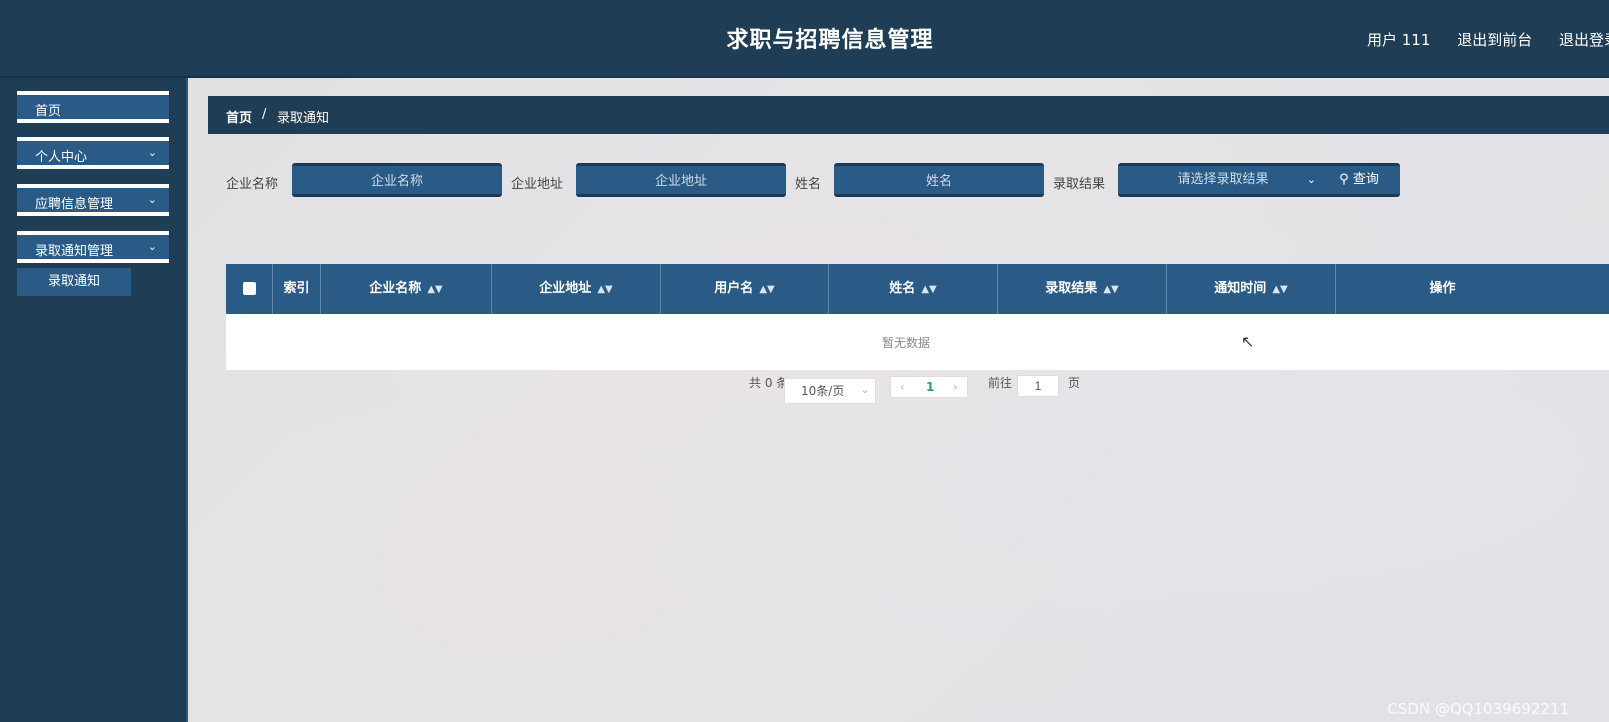 Image resolution: width=1609 pixels, height=722 pixels. Describe the element at coordinates (1071, 288) in the screenshot. I see `column-header-label: 录取结果` at that location.